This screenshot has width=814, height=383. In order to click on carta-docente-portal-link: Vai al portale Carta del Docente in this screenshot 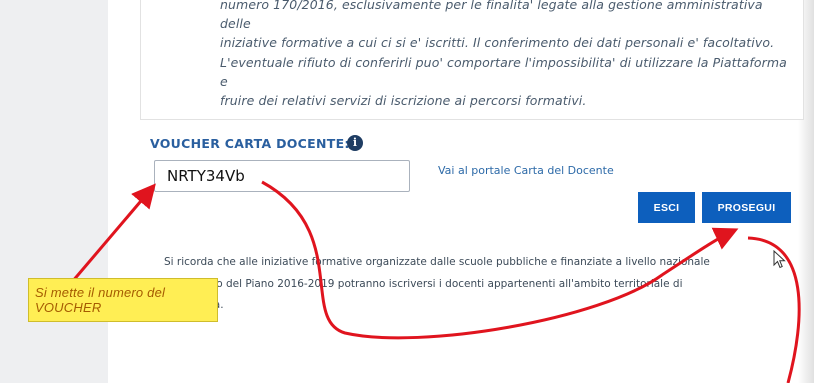, I will do `click(526, 170)`.